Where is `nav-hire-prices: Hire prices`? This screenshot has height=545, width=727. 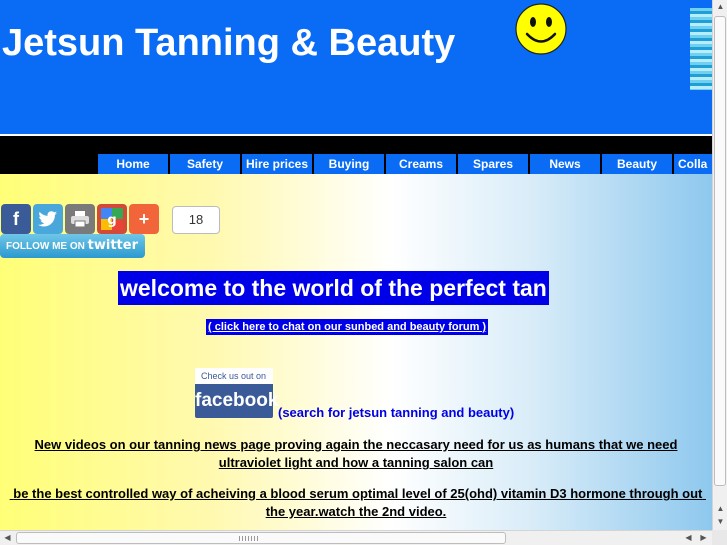
nav-hire-prices: Hire prices is located at coordinates (277, 164).